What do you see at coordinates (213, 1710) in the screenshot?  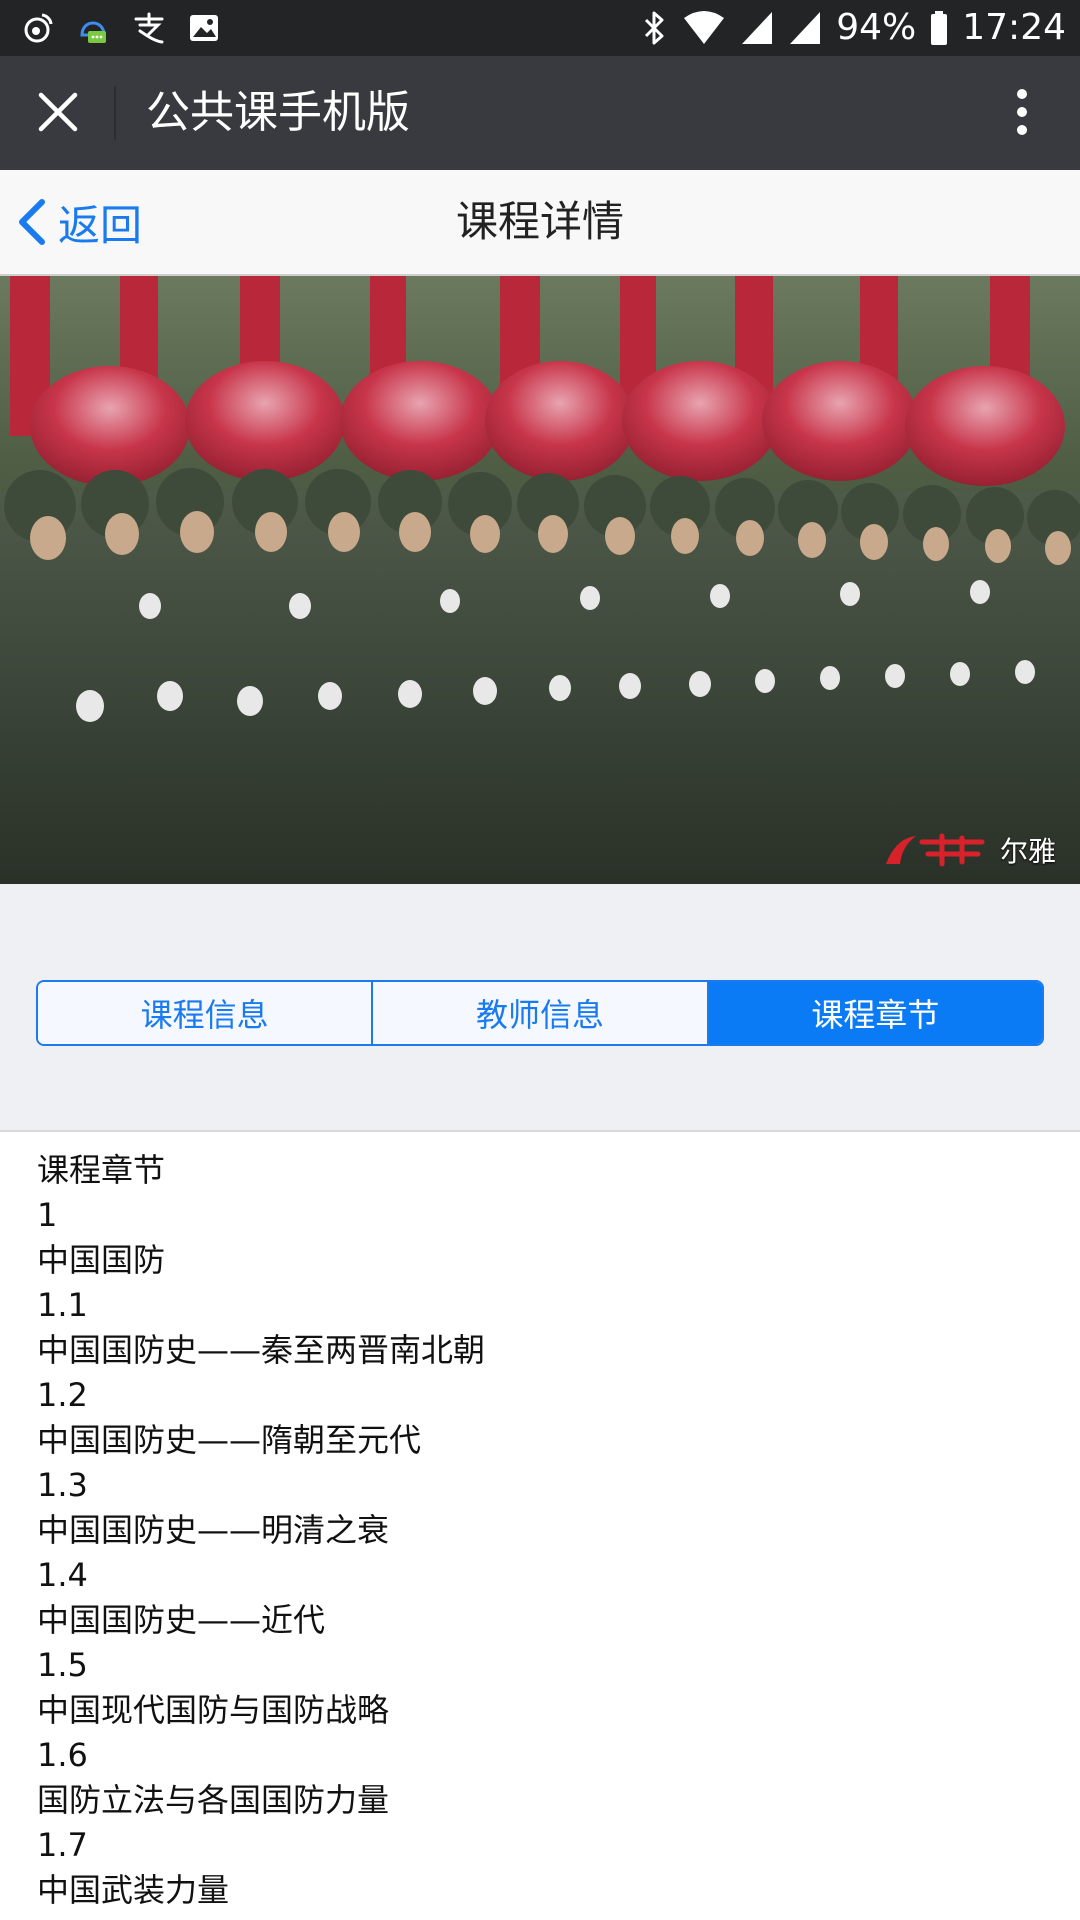 I see `section-title: 中国现代国防与国防战略` at bounding box center [213, 1710].